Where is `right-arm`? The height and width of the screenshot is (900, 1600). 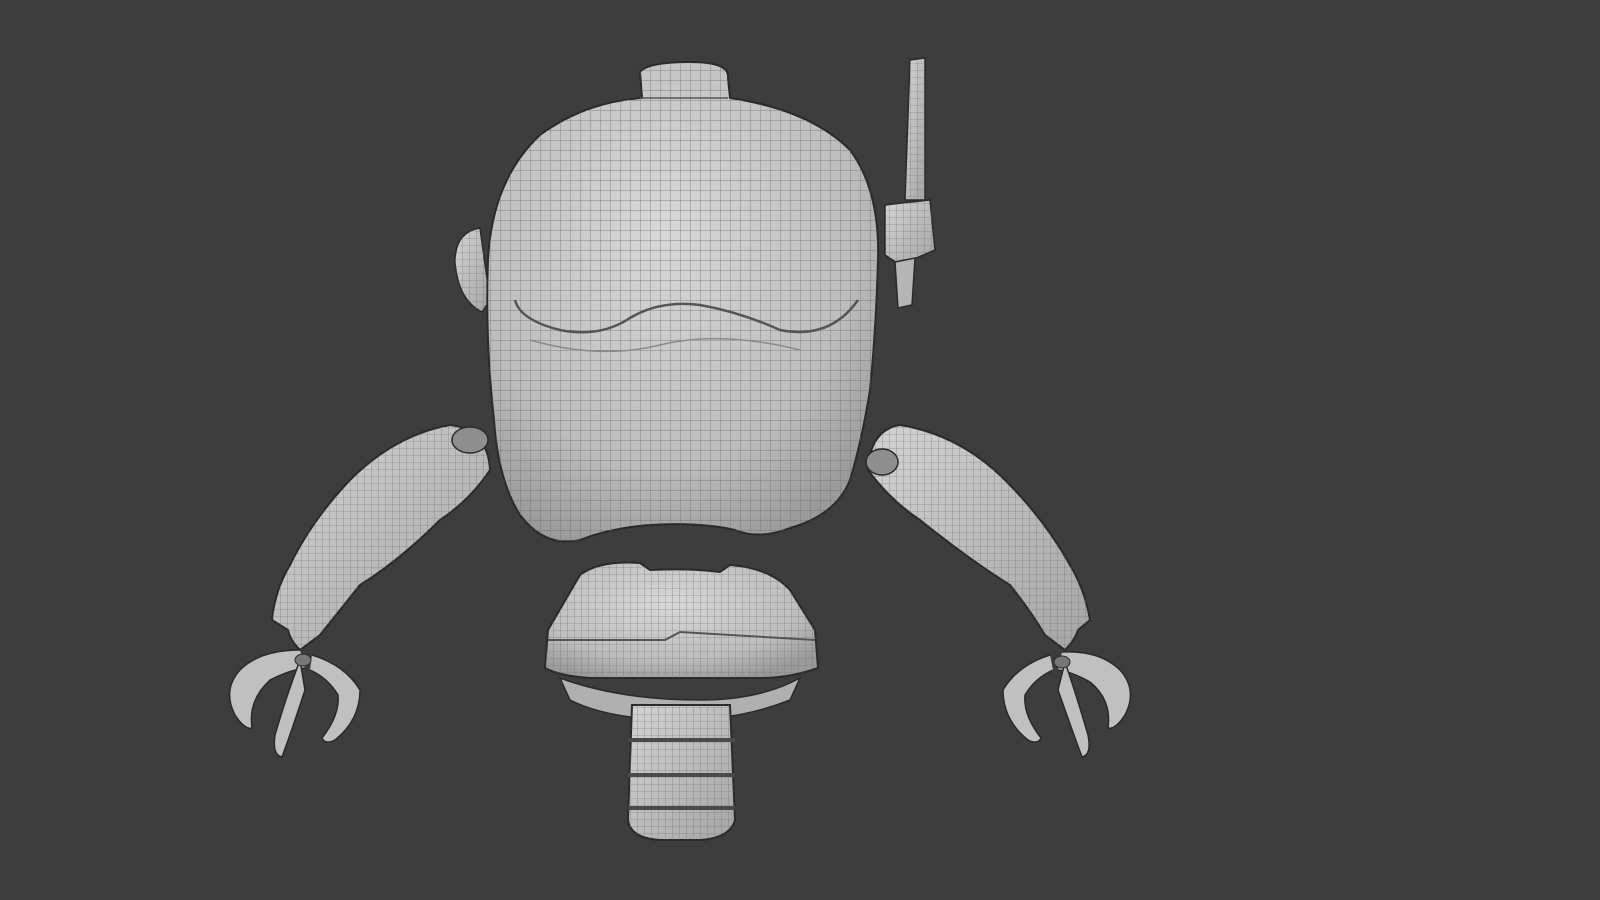
right-arm is located at coordinates (998, 590).